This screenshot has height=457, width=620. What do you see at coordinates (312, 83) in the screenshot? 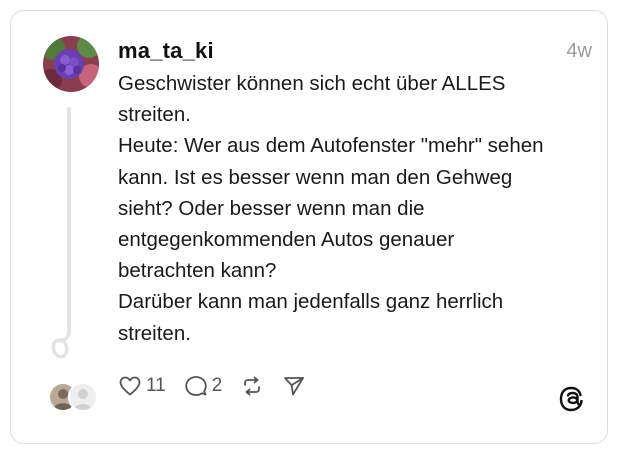
I see `post-text-line: Geschwister können sich echt über ALLES` at bounding box center [312, 83].